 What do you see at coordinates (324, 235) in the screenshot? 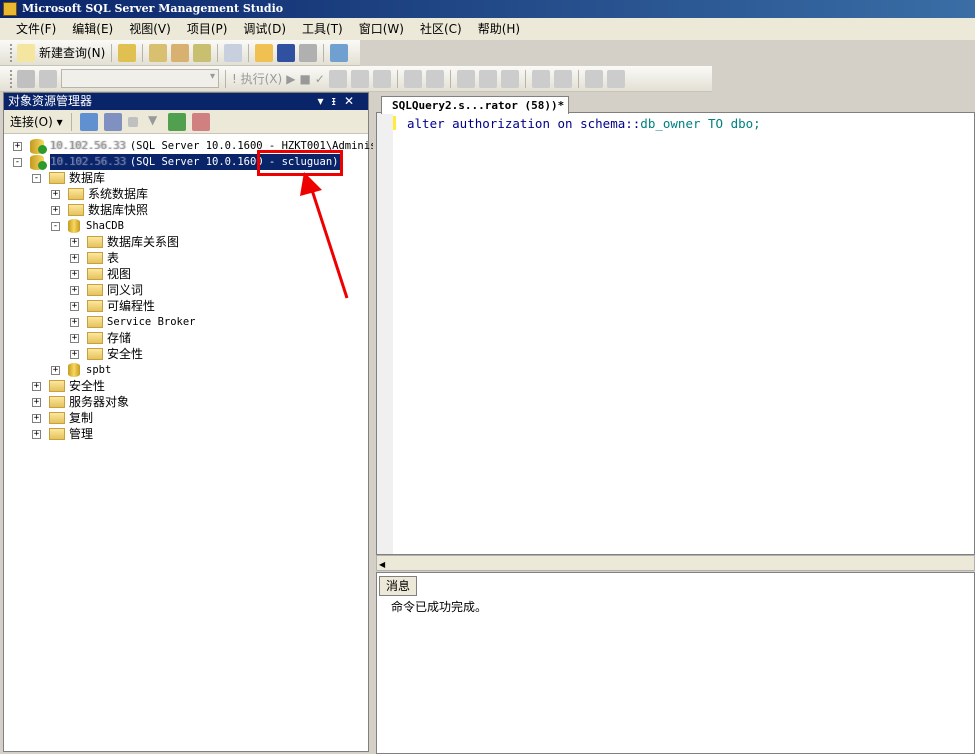
I see `annotation-arrow` at bounding box center [324, 235].